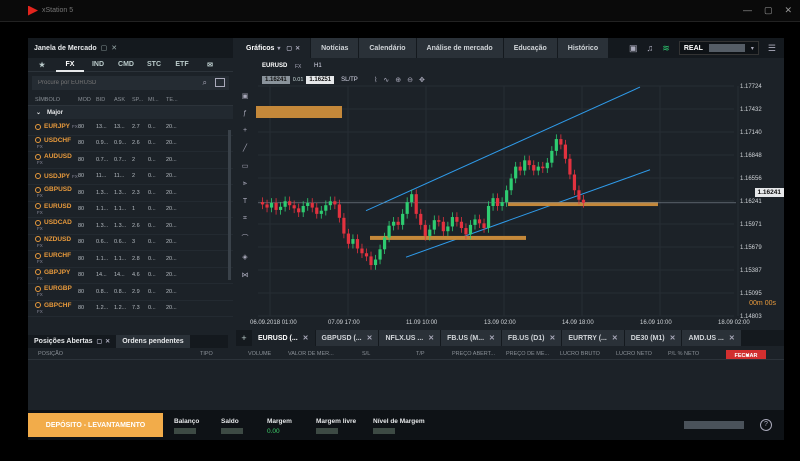 The image size is (800, 461). What do you see at coordinates (283, 338) in the screenshot?
I see `chart-tab: EURUSD (... ✕` at bounding box center [283, 338].